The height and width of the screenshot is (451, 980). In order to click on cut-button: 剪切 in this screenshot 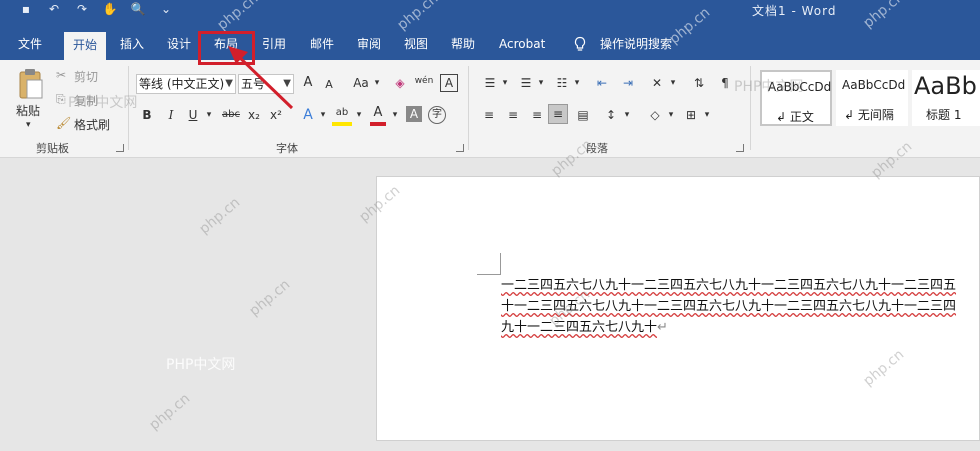, I will do `click(86, 76)`.